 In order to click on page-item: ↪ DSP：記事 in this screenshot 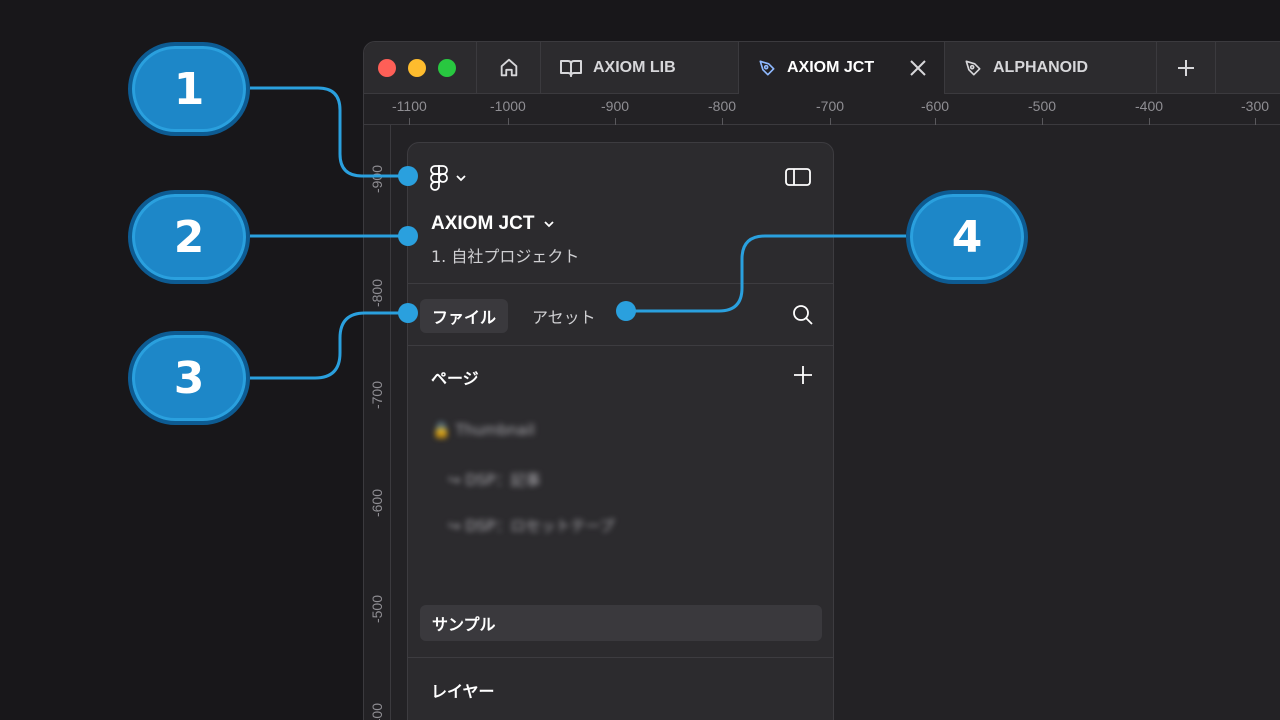, I will do `click(494, 479)`.